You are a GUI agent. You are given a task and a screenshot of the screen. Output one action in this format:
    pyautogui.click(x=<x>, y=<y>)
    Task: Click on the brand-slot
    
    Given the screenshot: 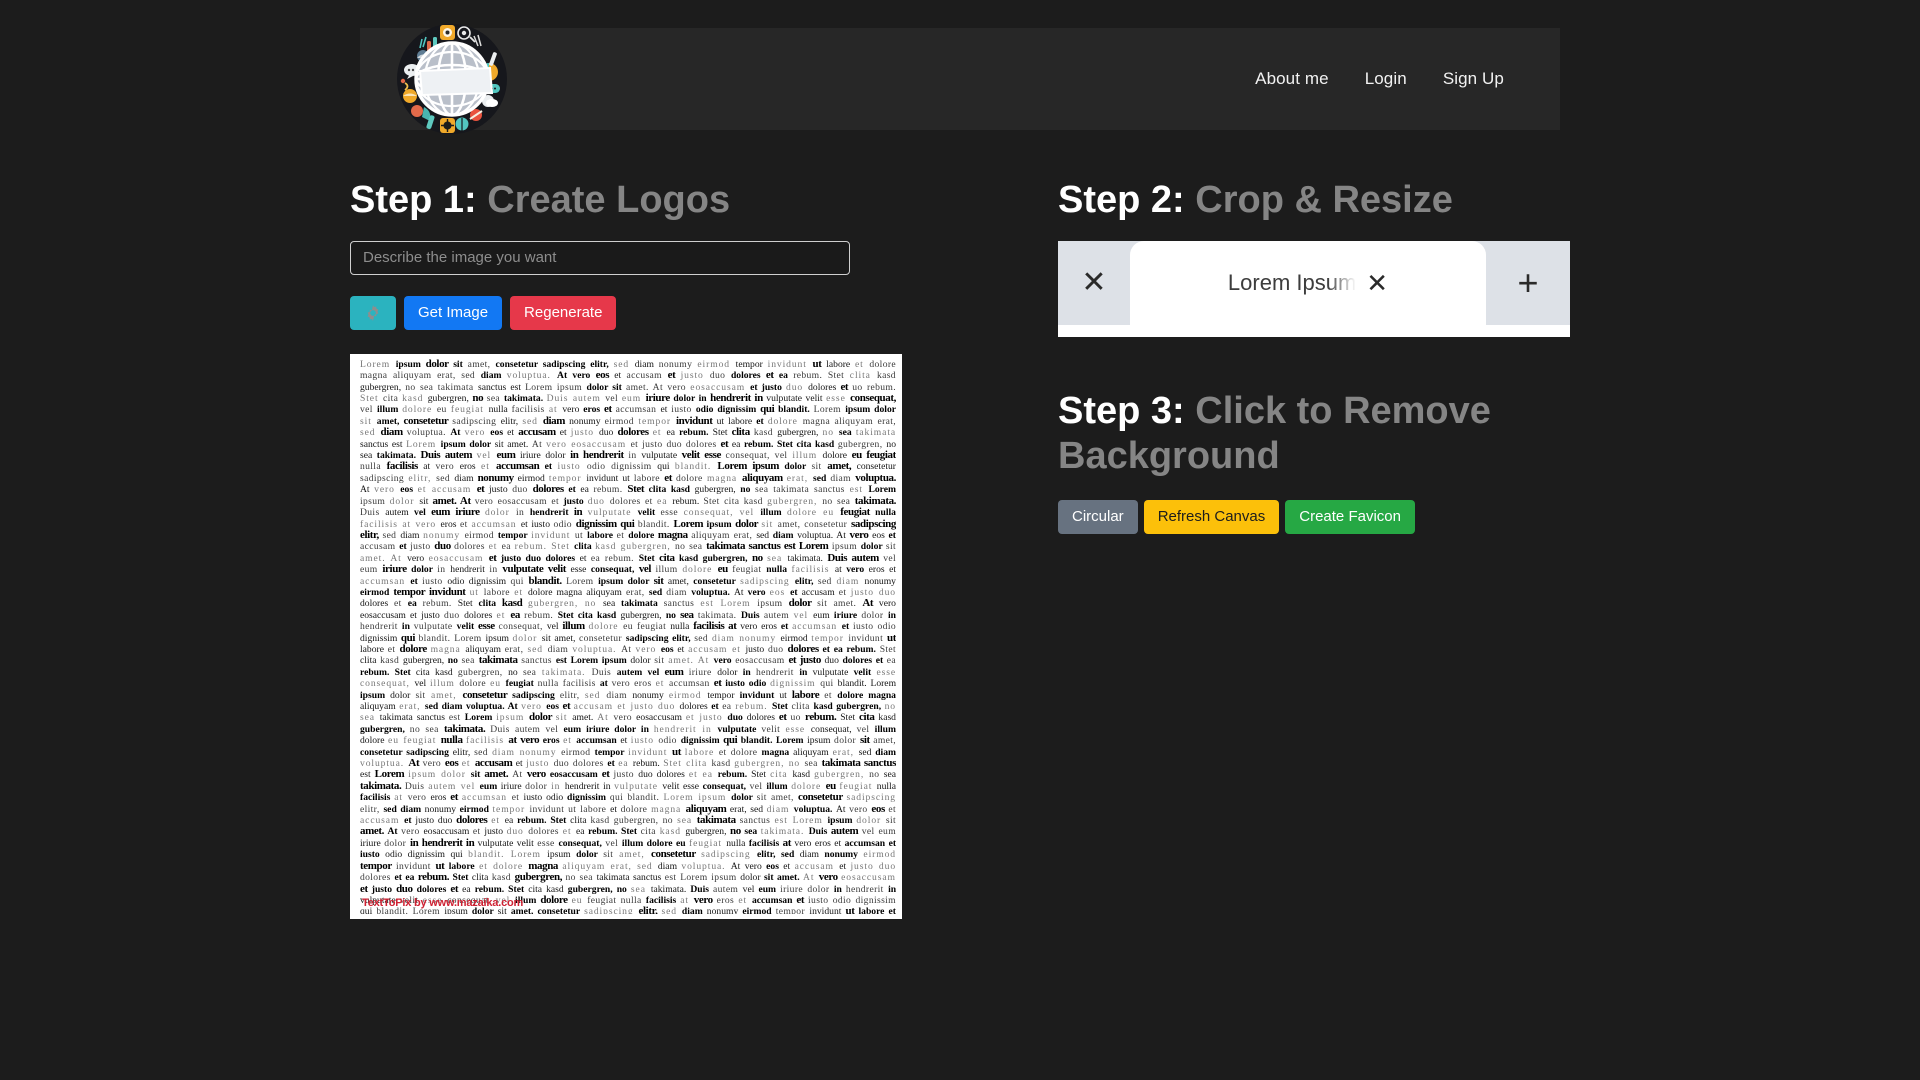 What is the action you would take?
    pyautogui.click(x=440, y=79)
    